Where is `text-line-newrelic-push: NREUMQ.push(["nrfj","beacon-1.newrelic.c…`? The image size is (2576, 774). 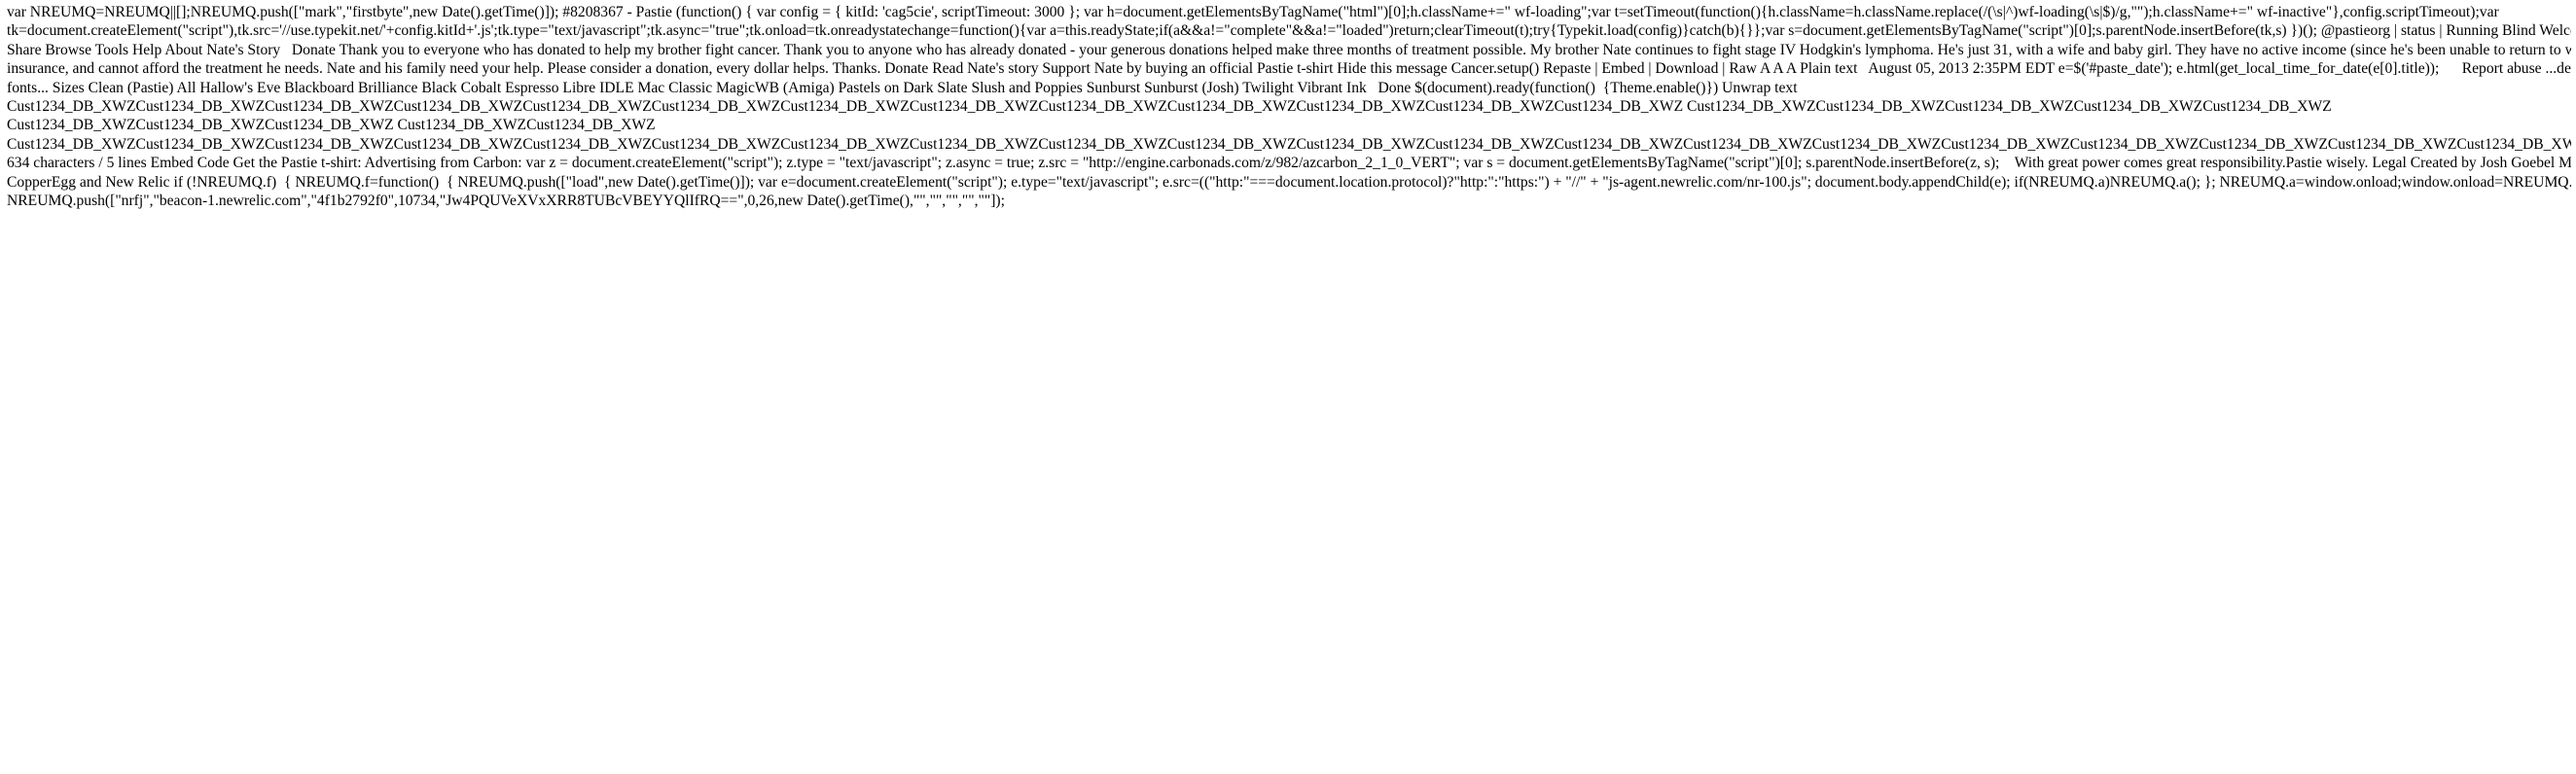
text-line-newrelic-push: NREUMQ.push(["nrfj","beacon-1.newrelic.c… is located at coordinates (506, 202).